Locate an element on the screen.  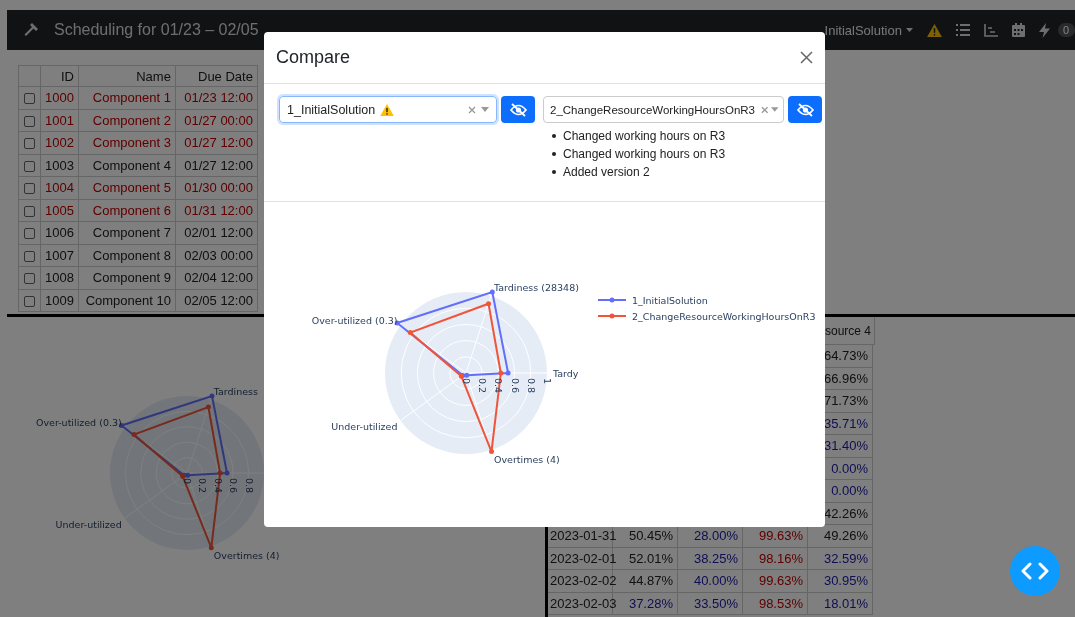
warning-icon is located at coordinates (934, 30).